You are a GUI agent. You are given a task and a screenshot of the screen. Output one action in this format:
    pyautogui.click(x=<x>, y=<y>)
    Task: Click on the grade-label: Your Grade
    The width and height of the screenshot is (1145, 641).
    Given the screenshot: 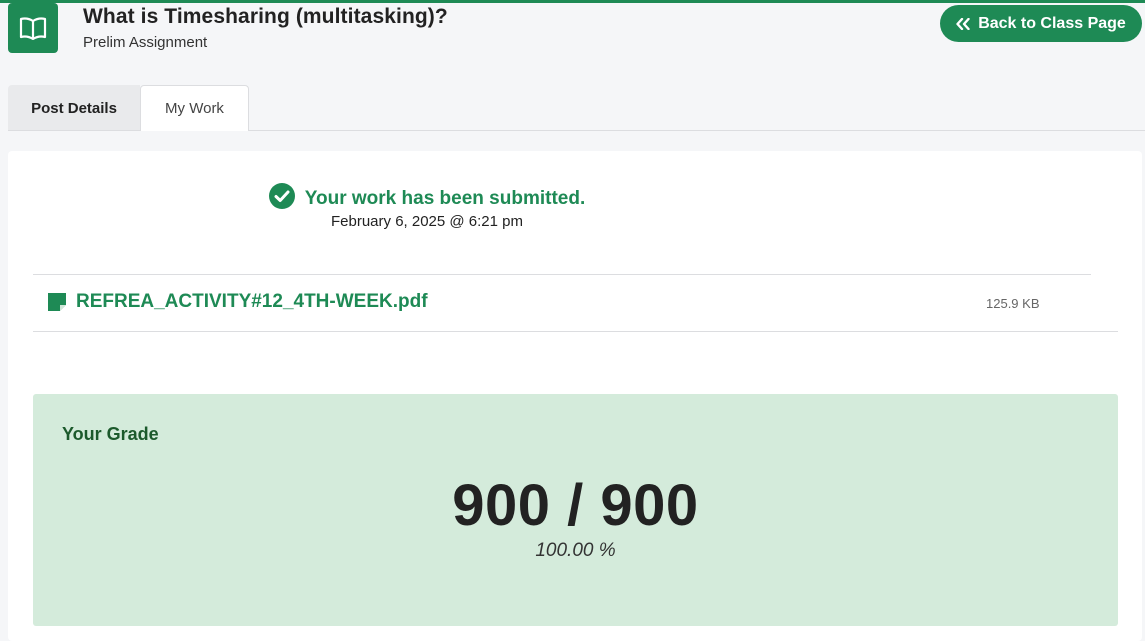 What is the action you would take?
    pyautogui.click(x=110, y=434)
    